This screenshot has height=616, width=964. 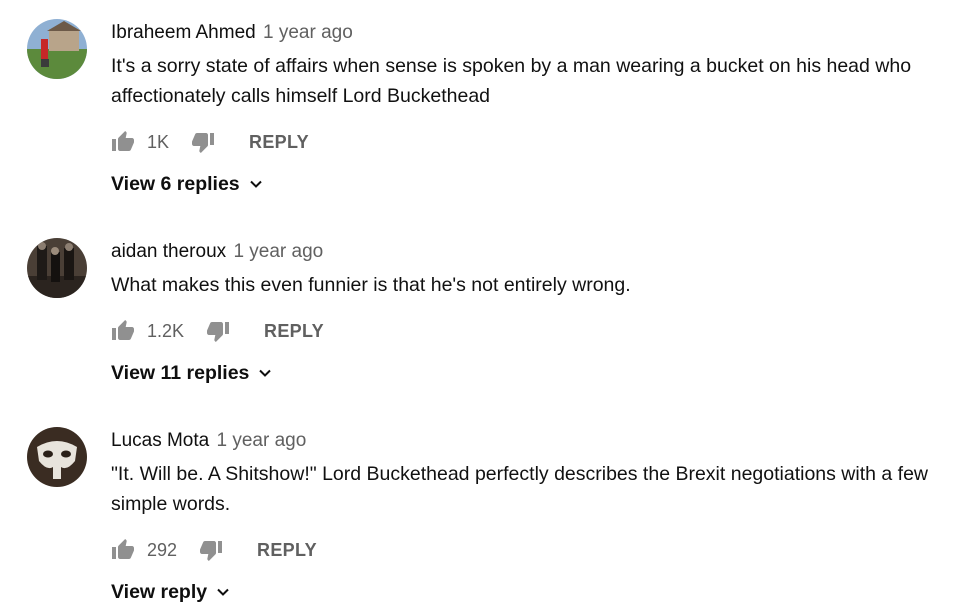 I want to click on view-replies-label: View reply, so click(x=159, y=591).